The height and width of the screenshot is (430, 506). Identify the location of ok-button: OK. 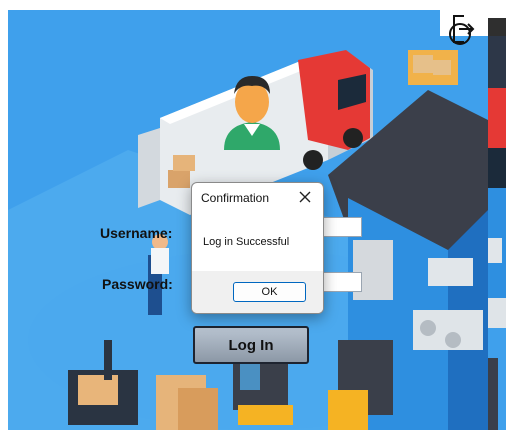
(269, 292).